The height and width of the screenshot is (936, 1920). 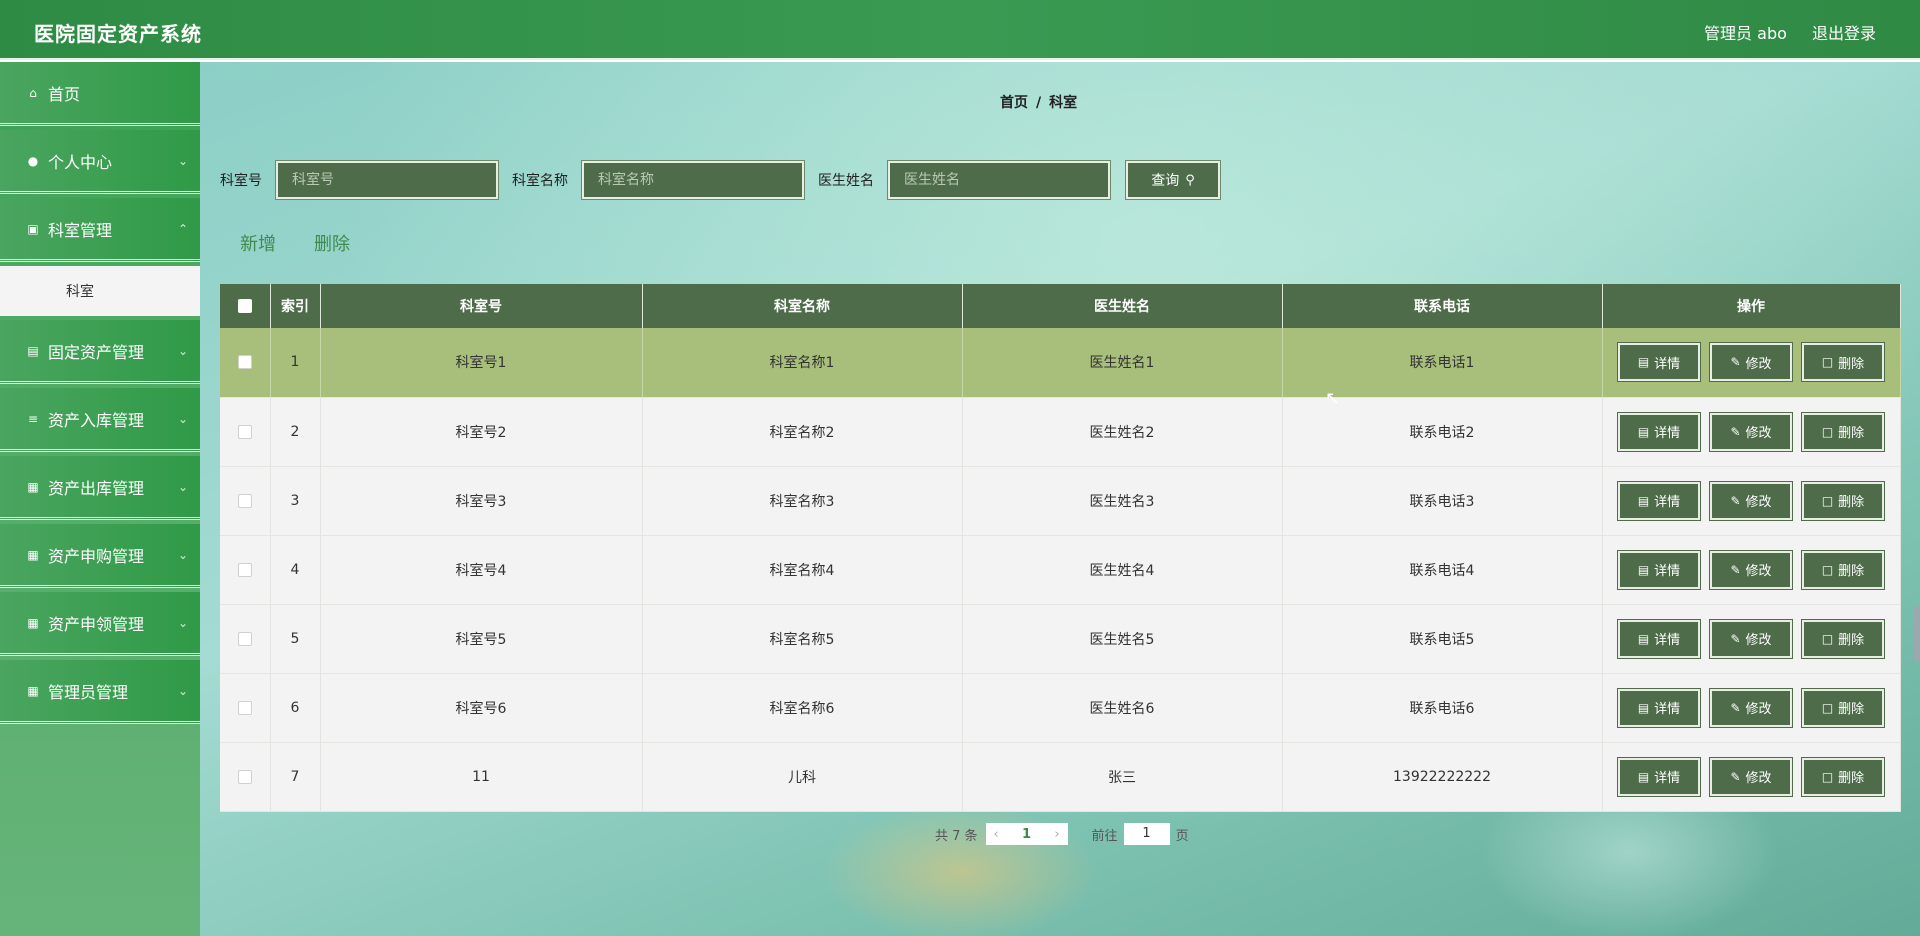 What do you see at coordinates (332, 243) in the screenshot?
I see `batch-delete-button: 删除` at bounding box center [332, 243].